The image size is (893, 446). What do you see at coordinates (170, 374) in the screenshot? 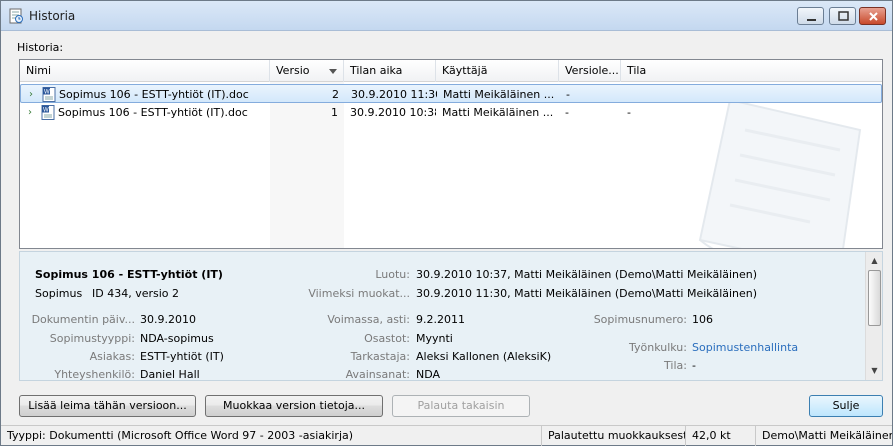
I see `contact-value: Daniel Hall` at bounding box center [170, 374].